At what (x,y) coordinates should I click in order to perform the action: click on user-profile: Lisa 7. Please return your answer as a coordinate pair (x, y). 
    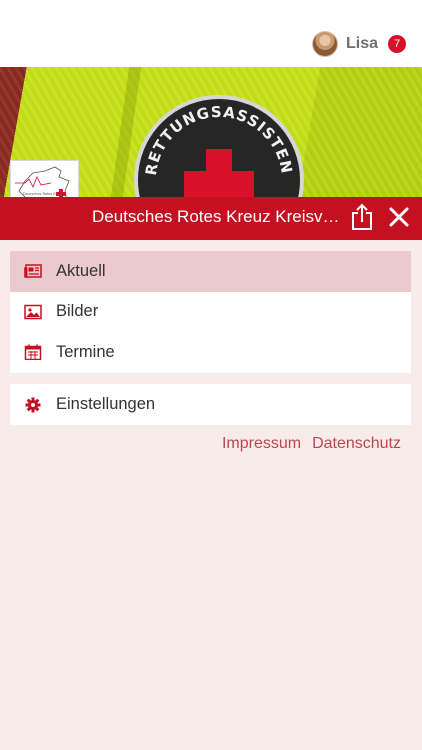
    Looking at the image, I should click on (358, 44).